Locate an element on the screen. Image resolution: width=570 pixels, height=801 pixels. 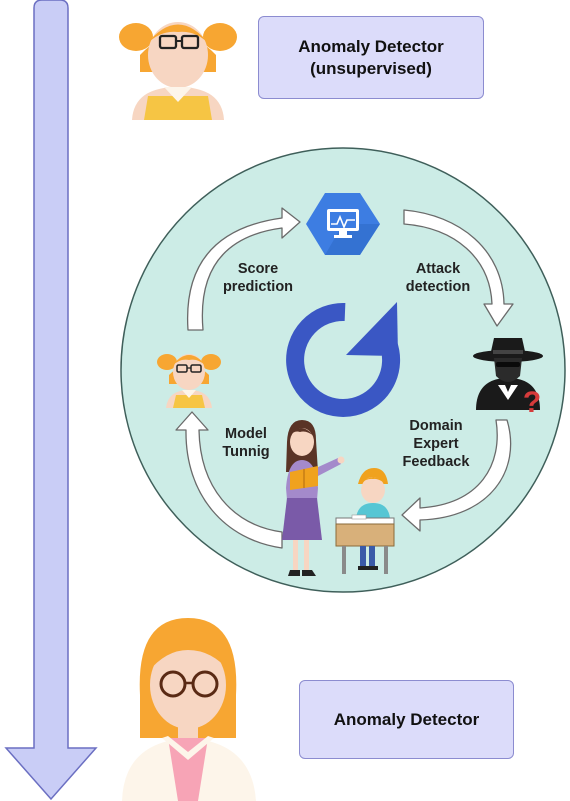
child-avatar-top-icon is located at coordinates (178, 71).